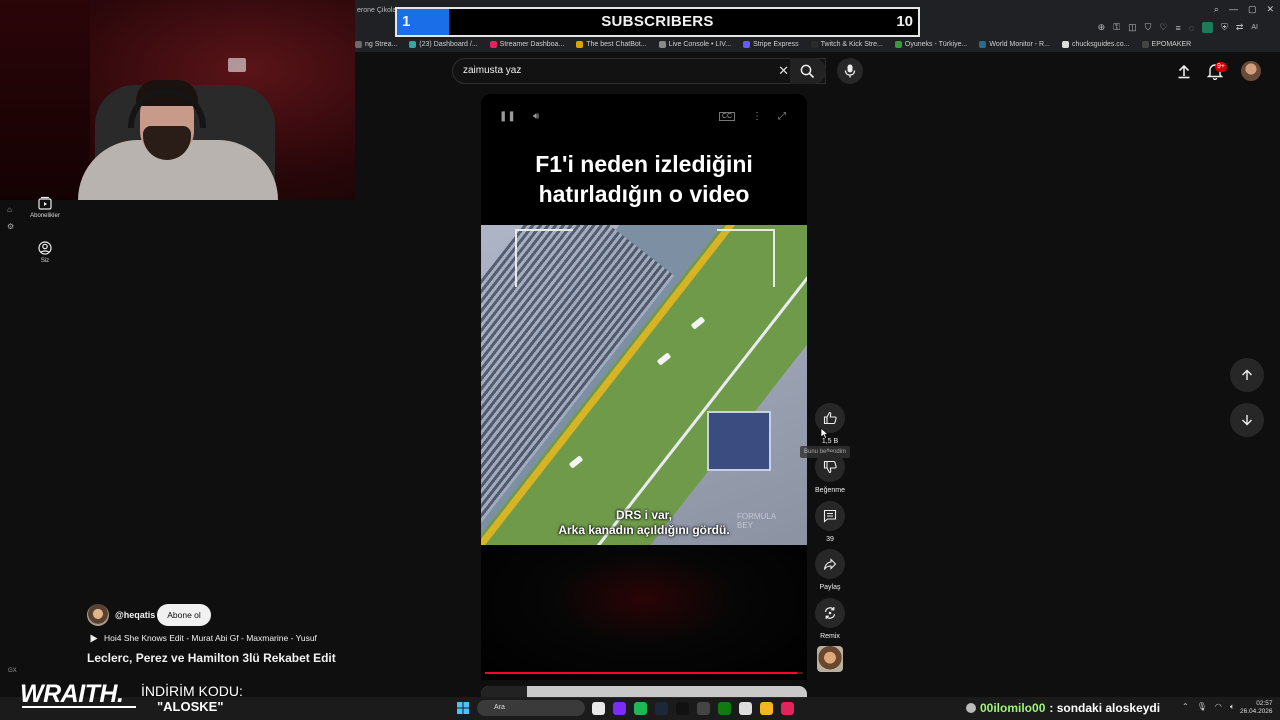 This screenshot has height=720, width=1280. What do you see at coordinates (757, 116) in the screenshot?
I see `more-options-icon: ⋮` at bounding box center [757, 116].